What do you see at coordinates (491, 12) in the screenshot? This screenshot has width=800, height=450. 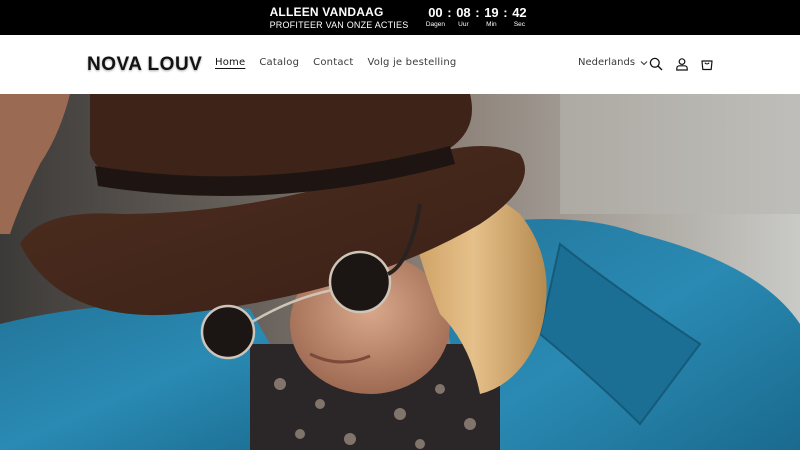 I see `countdown-minutes-value: 19` at bounding box center [491, 12].